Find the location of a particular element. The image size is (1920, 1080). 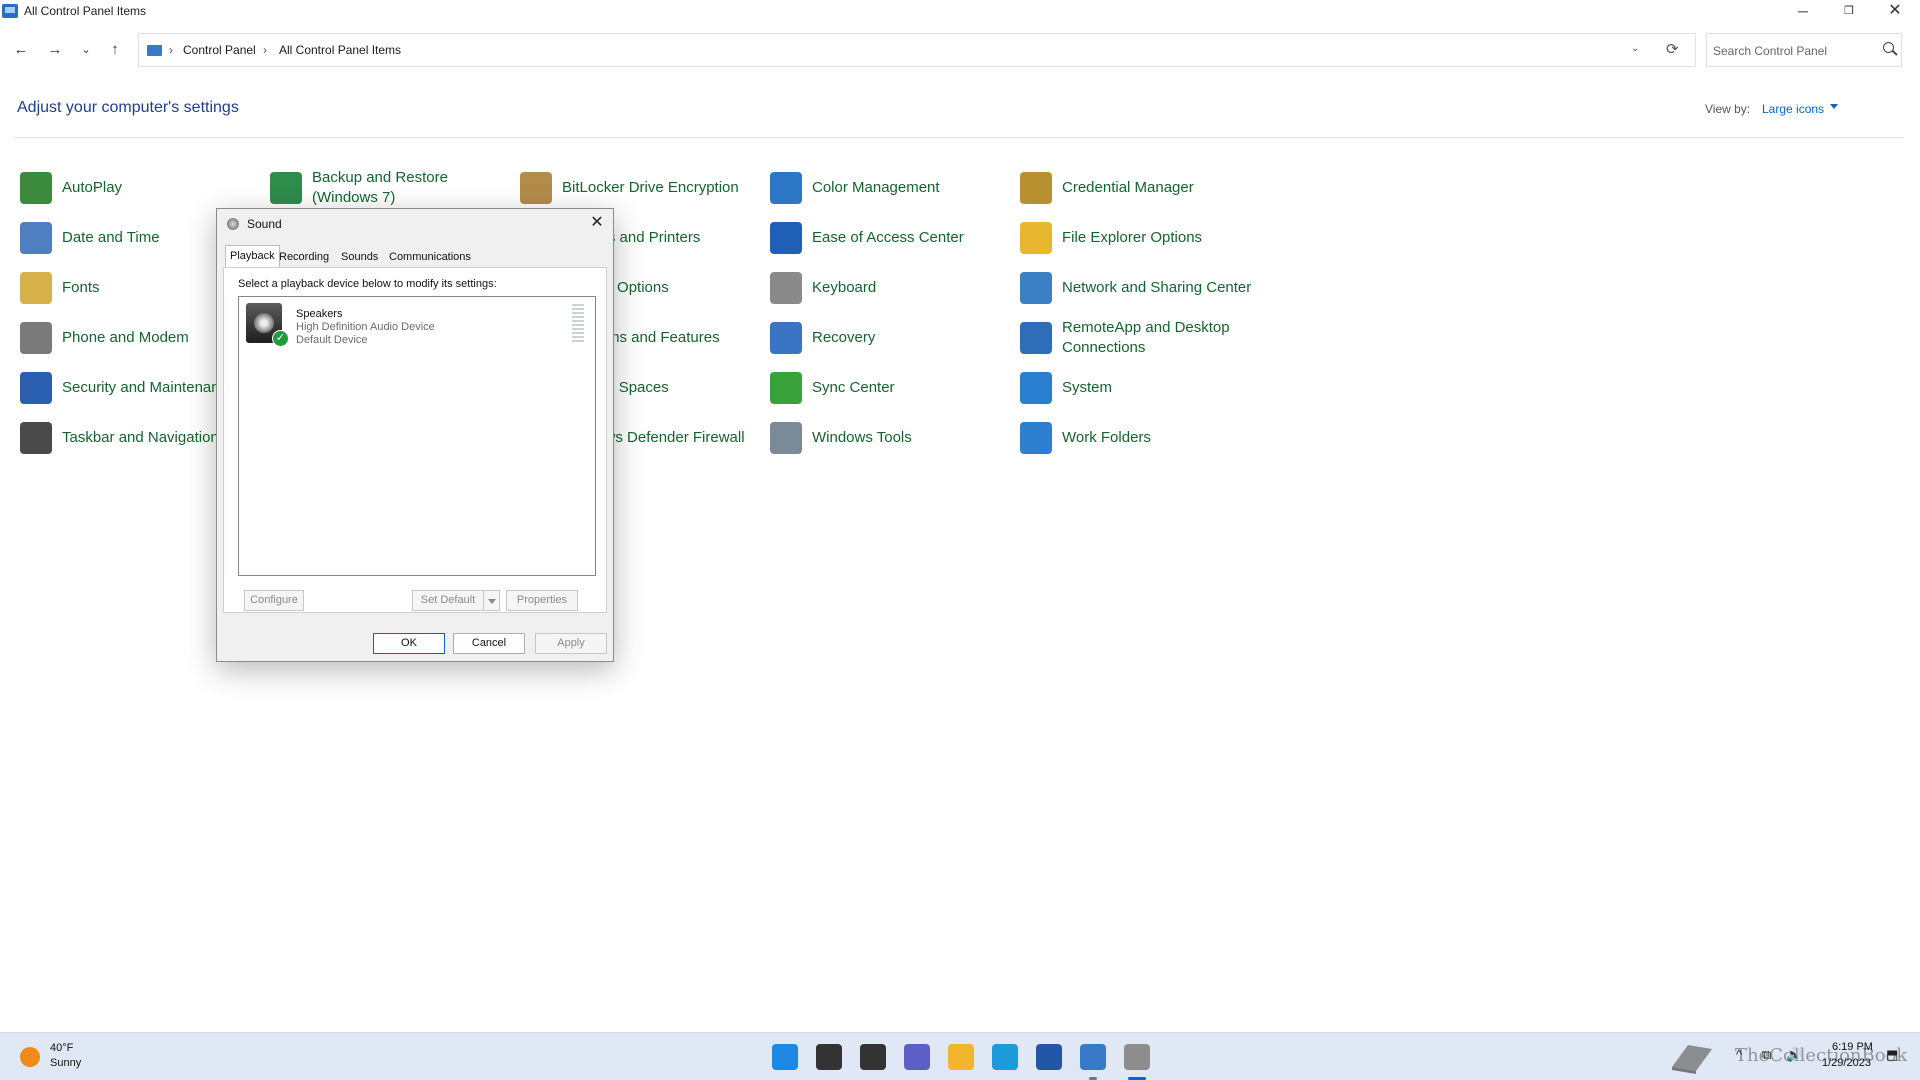

store-icon is located at coordinates (1049, 1057).